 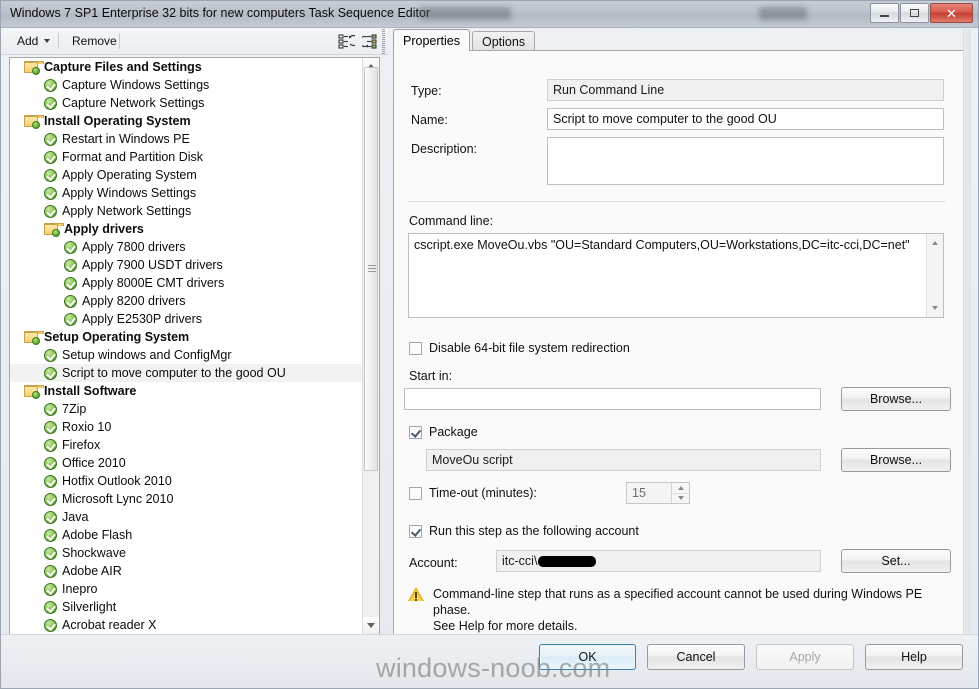 I want to click on stepper-buttons, so click(x=680, y=493).